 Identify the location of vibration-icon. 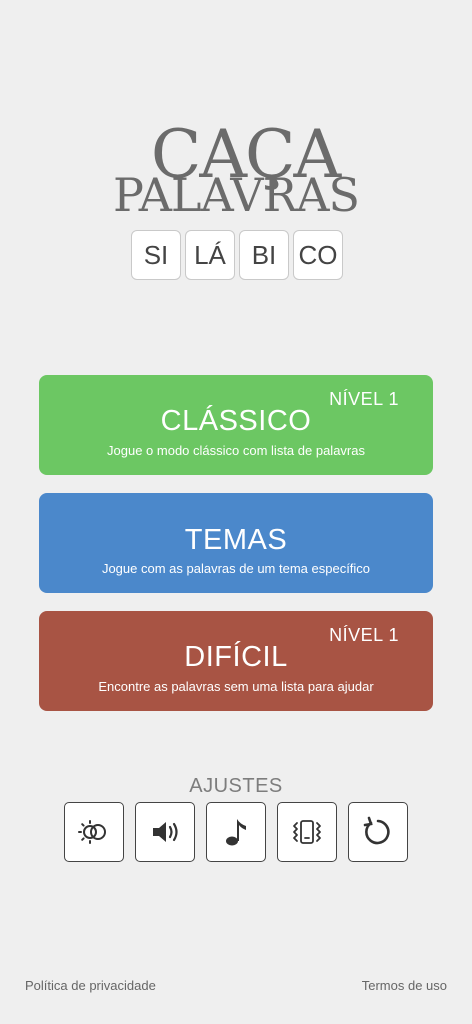
(307, 832).